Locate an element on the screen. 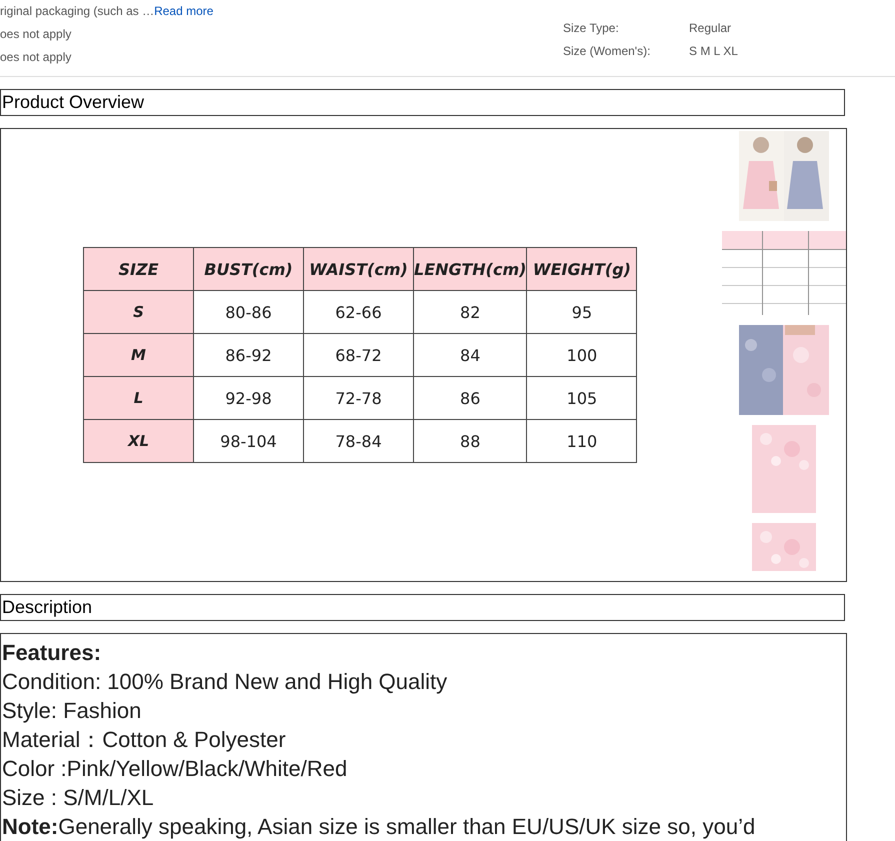  section-header: Product Overview is located at coordinates (422, 102).